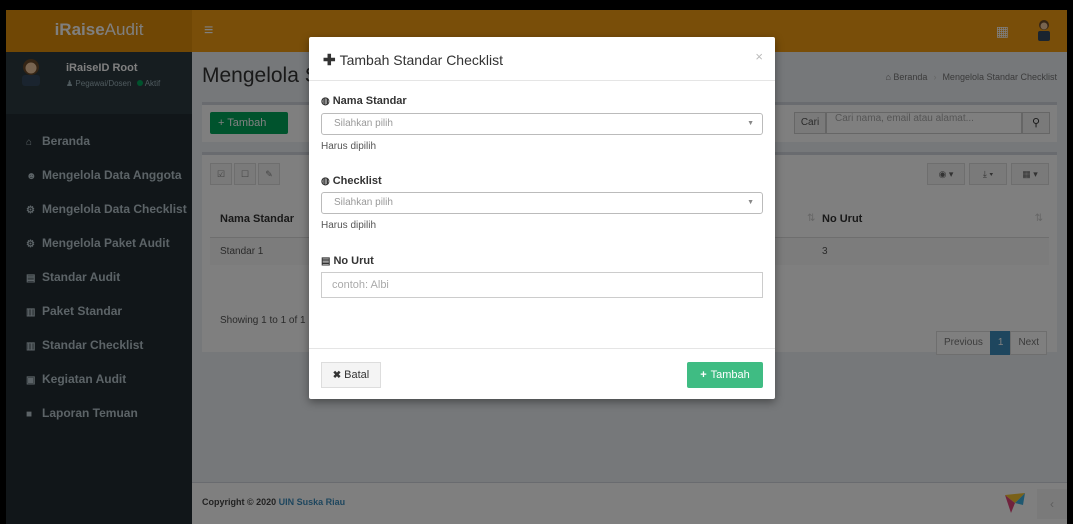 Image resolution: width=1073 pixels, height=524 pixels. What do you see at coordinates (542, 203) in the screenshot?
I see `checklist-select: Silahkan pilih ▼` at bounding box center [542, 203].